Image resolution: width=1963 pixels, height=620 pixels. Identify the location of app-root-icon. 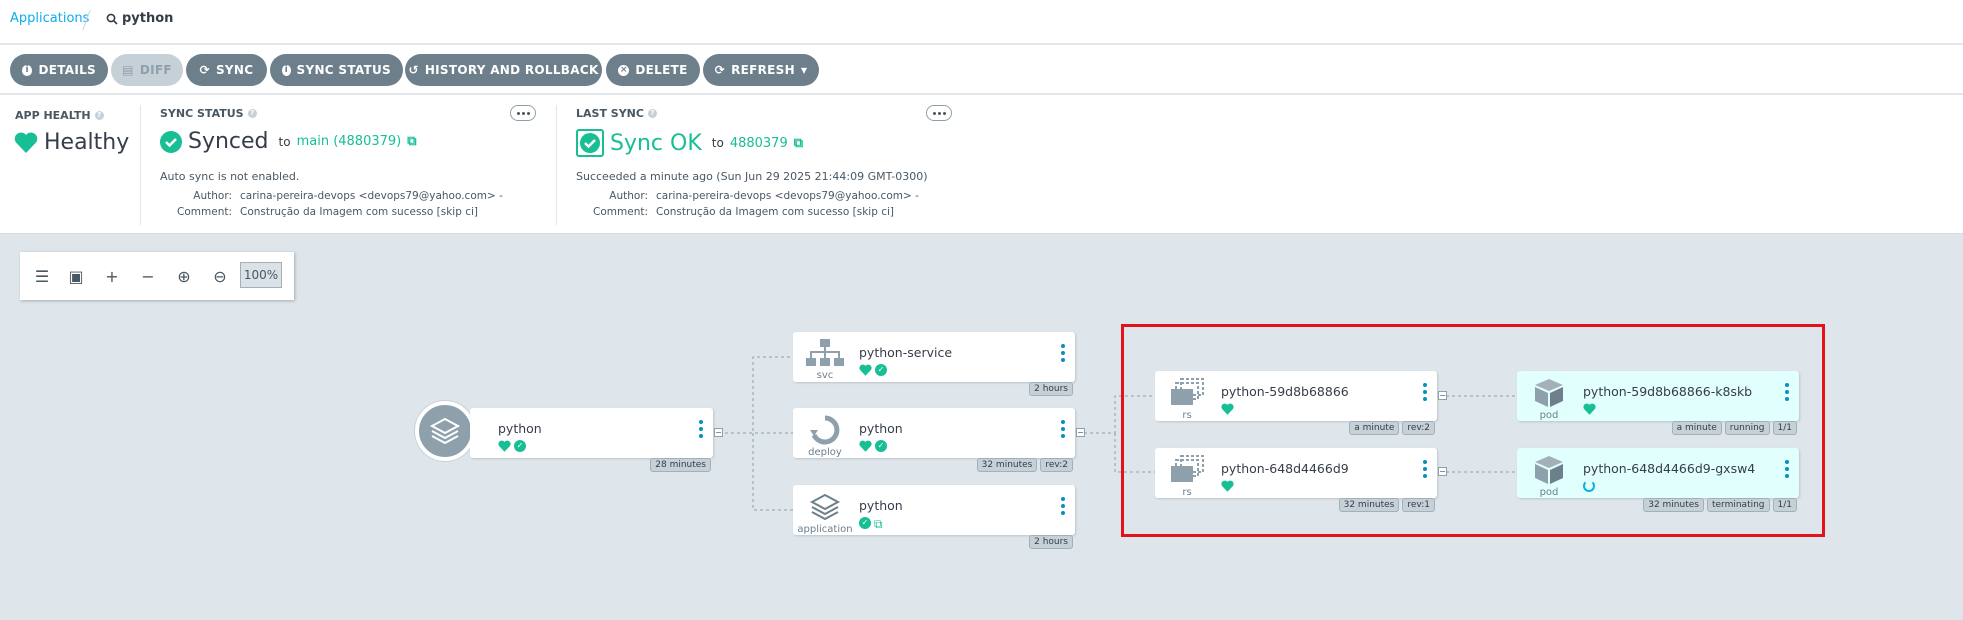
(445, 431).